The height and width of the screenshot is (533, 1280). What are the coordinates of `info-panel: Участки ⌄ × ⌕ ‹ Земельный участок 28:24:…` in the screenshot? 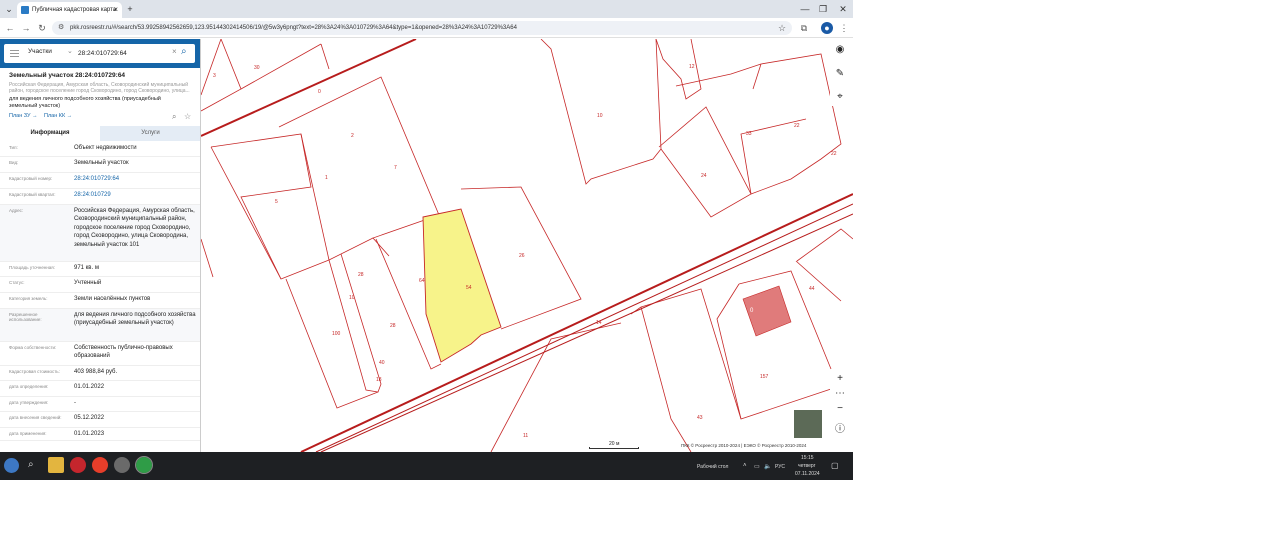 It's located at (100, 245).